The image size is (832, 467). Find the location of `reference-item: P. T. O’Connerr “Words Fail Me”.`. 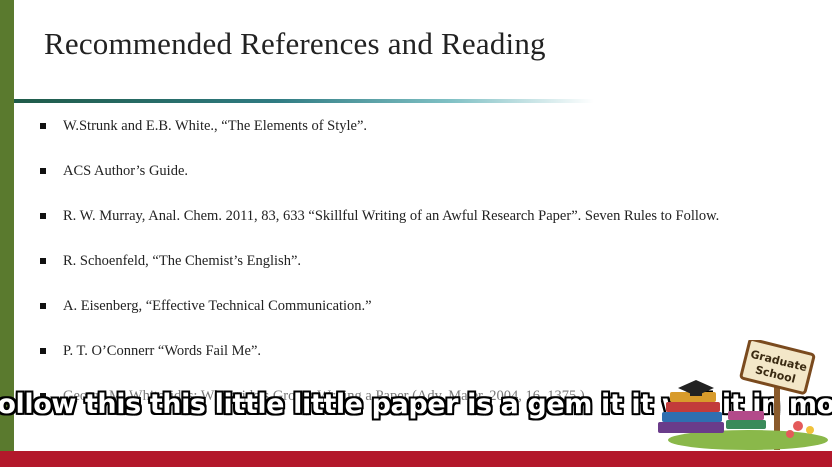

reference-item: P. T. O’Connerr “Words Fail Me”. is located at coordinates (380, 366).